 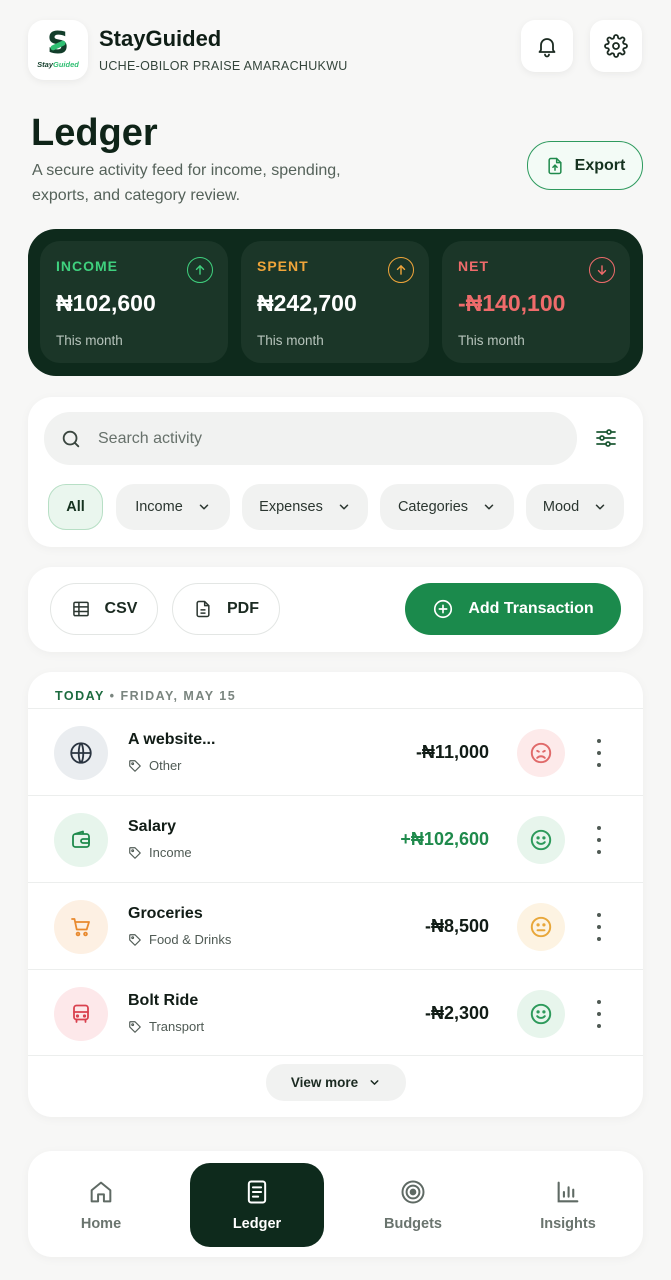 What do you see at coordinates (413, 1224) in the screenshot?
I see `nav-label: Budgets` at bounding box center [413, 1224].